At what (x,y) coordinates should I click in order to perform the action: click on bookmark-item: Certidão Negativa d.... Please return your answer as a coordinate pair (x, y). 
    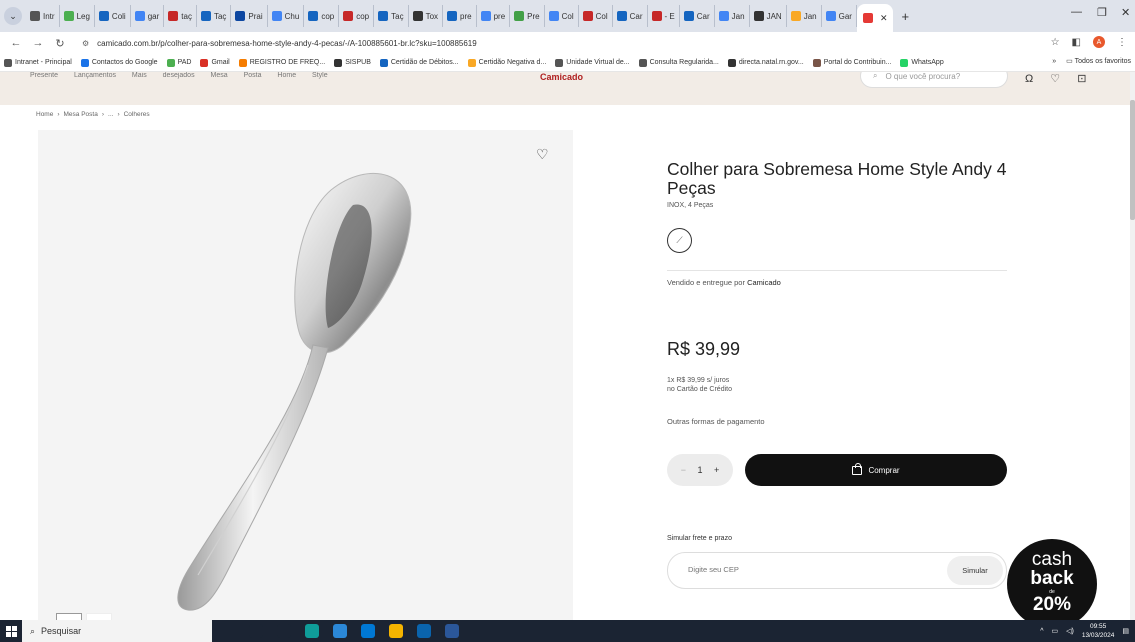
    Looking at the image, I should click on (506, 62).